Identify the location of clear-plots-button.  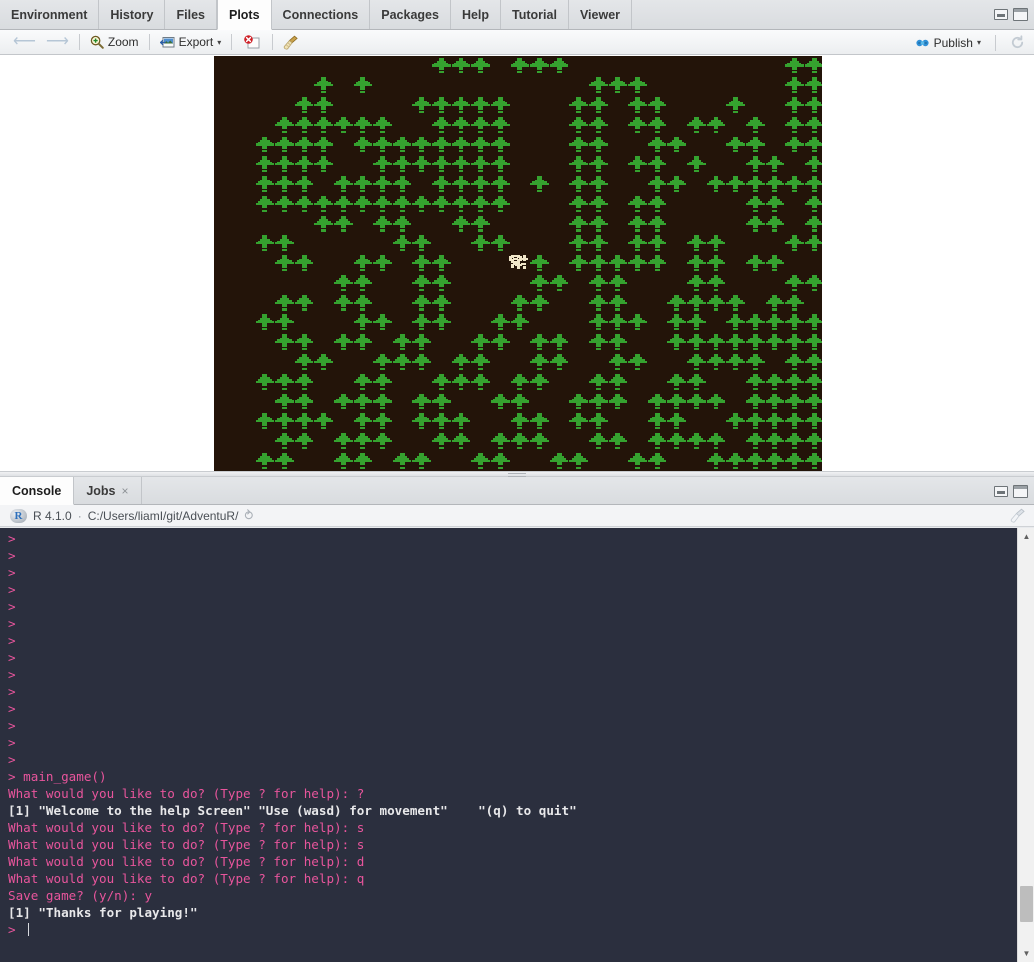
(291, 42).